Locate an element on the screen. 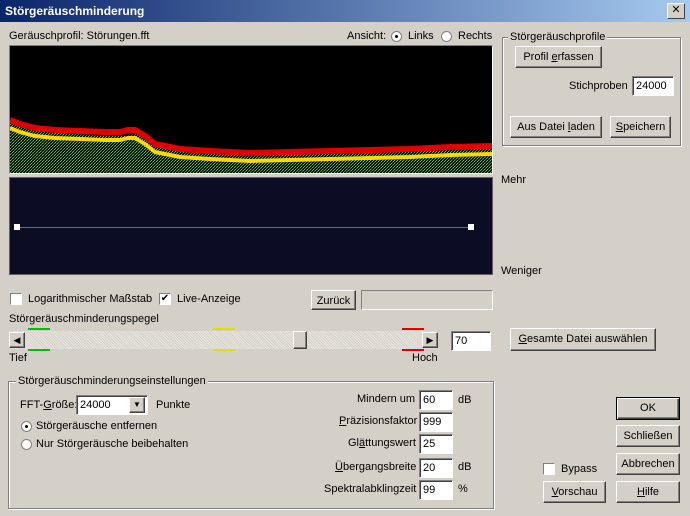 This screenshot has height=516, width=690. red-marker-bottom is located at coordinates (413, 350).